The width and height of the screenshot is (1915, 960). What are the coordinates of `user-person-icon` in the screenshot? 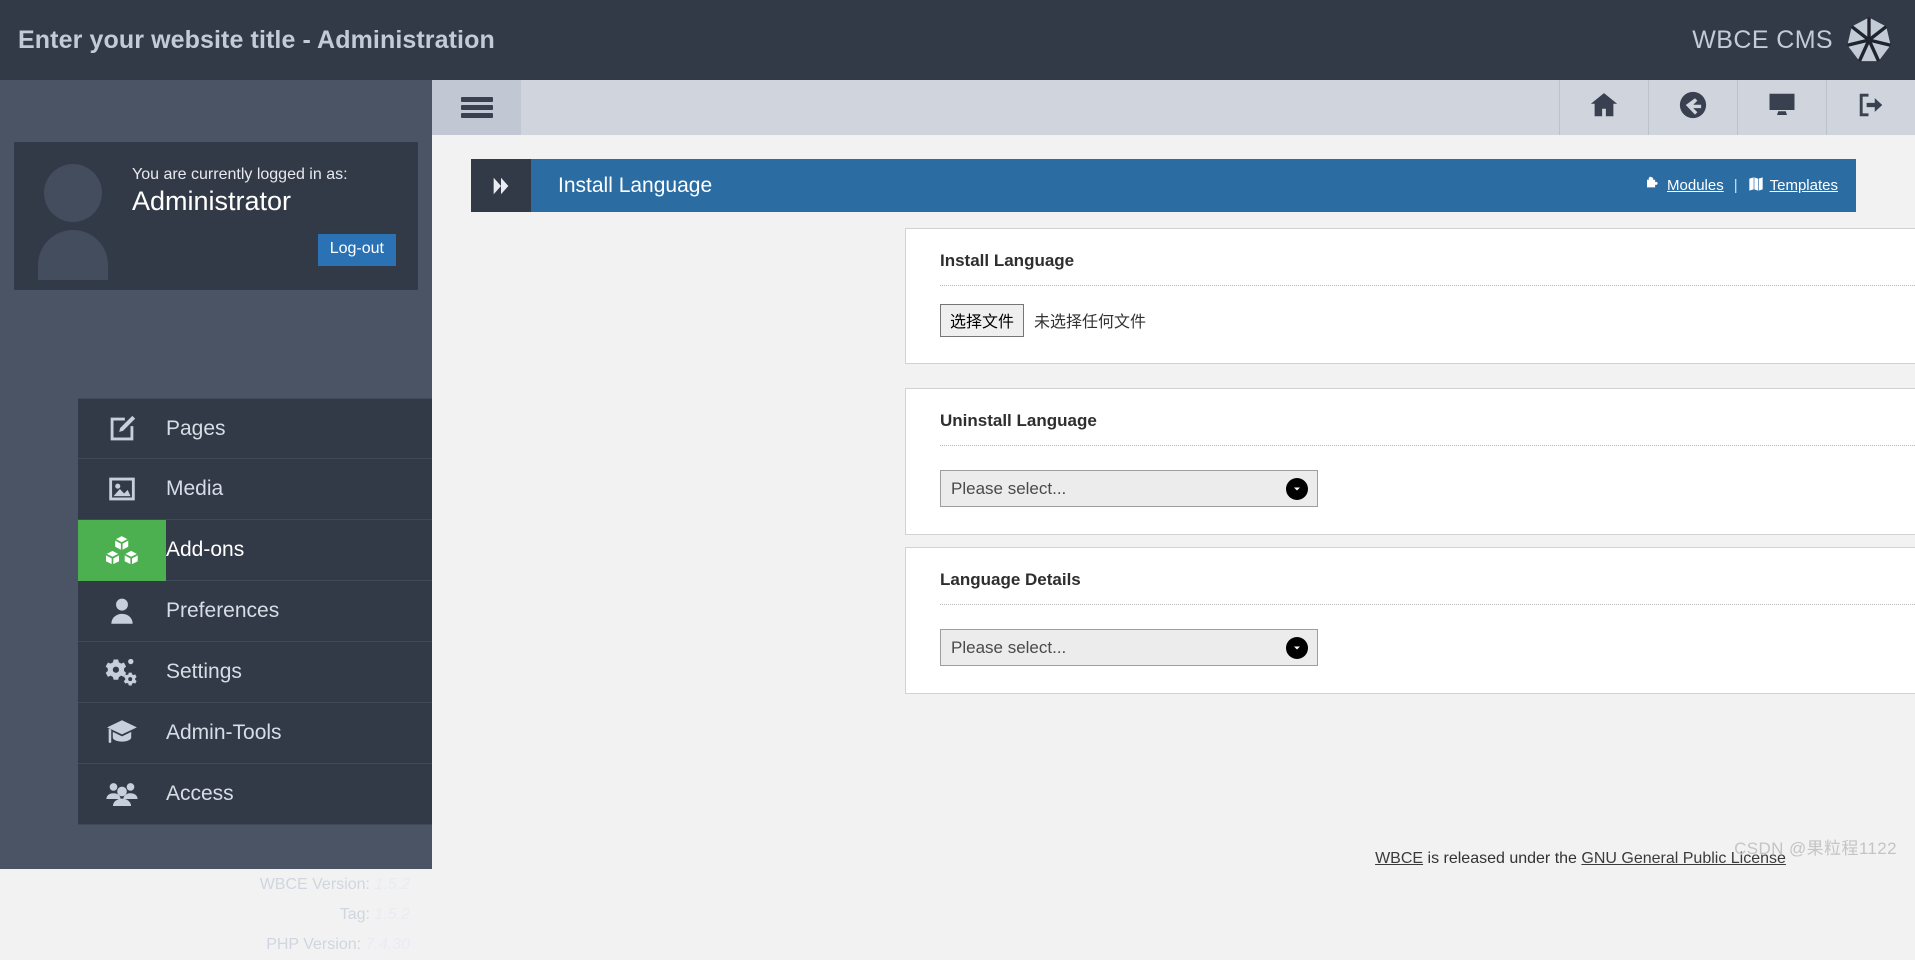 It's located at (122, 611).